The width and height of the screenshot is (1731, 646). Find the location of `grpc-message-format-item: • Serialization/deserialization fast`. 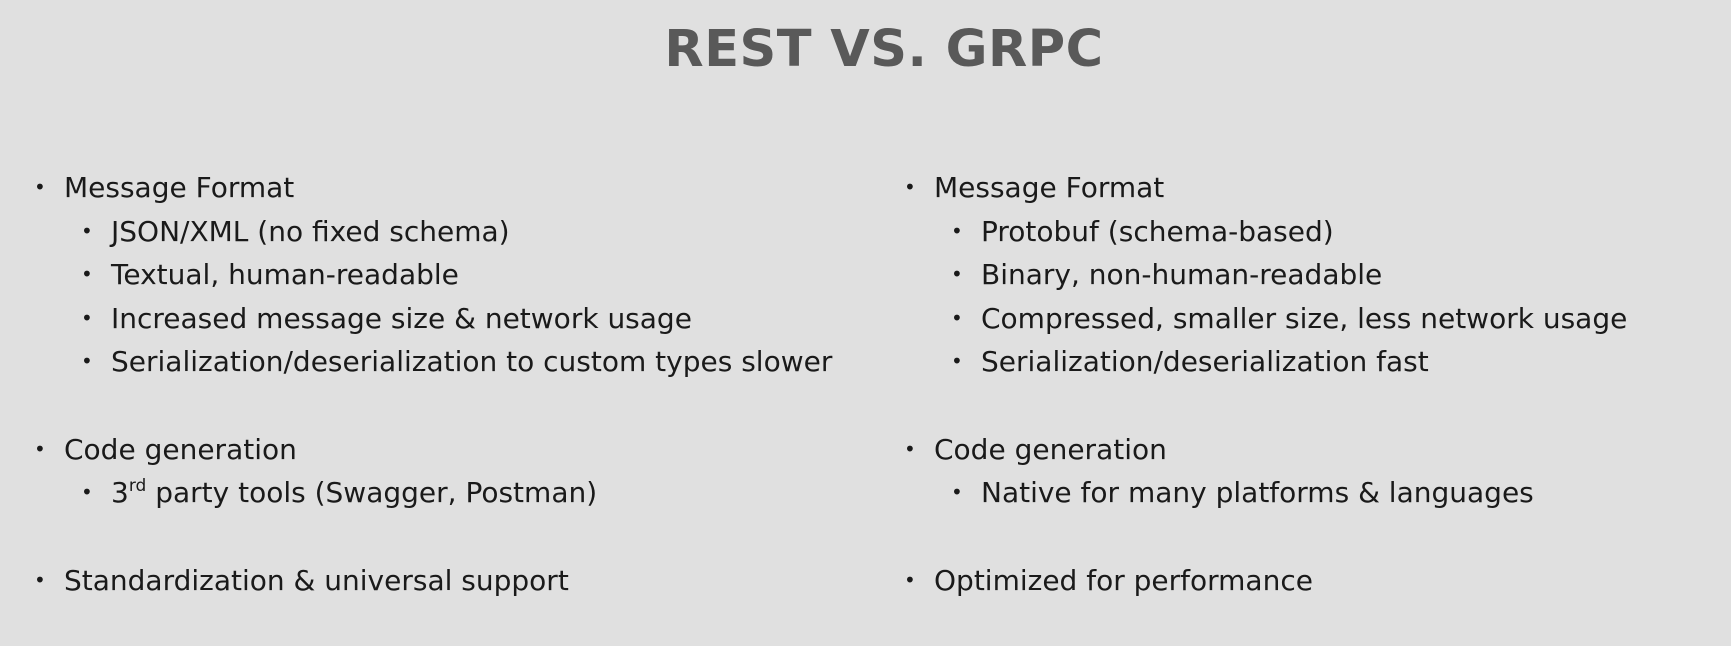

grpc-message-format-item: • Serialization/deserialization fast is located at coordinates (1315, 362).